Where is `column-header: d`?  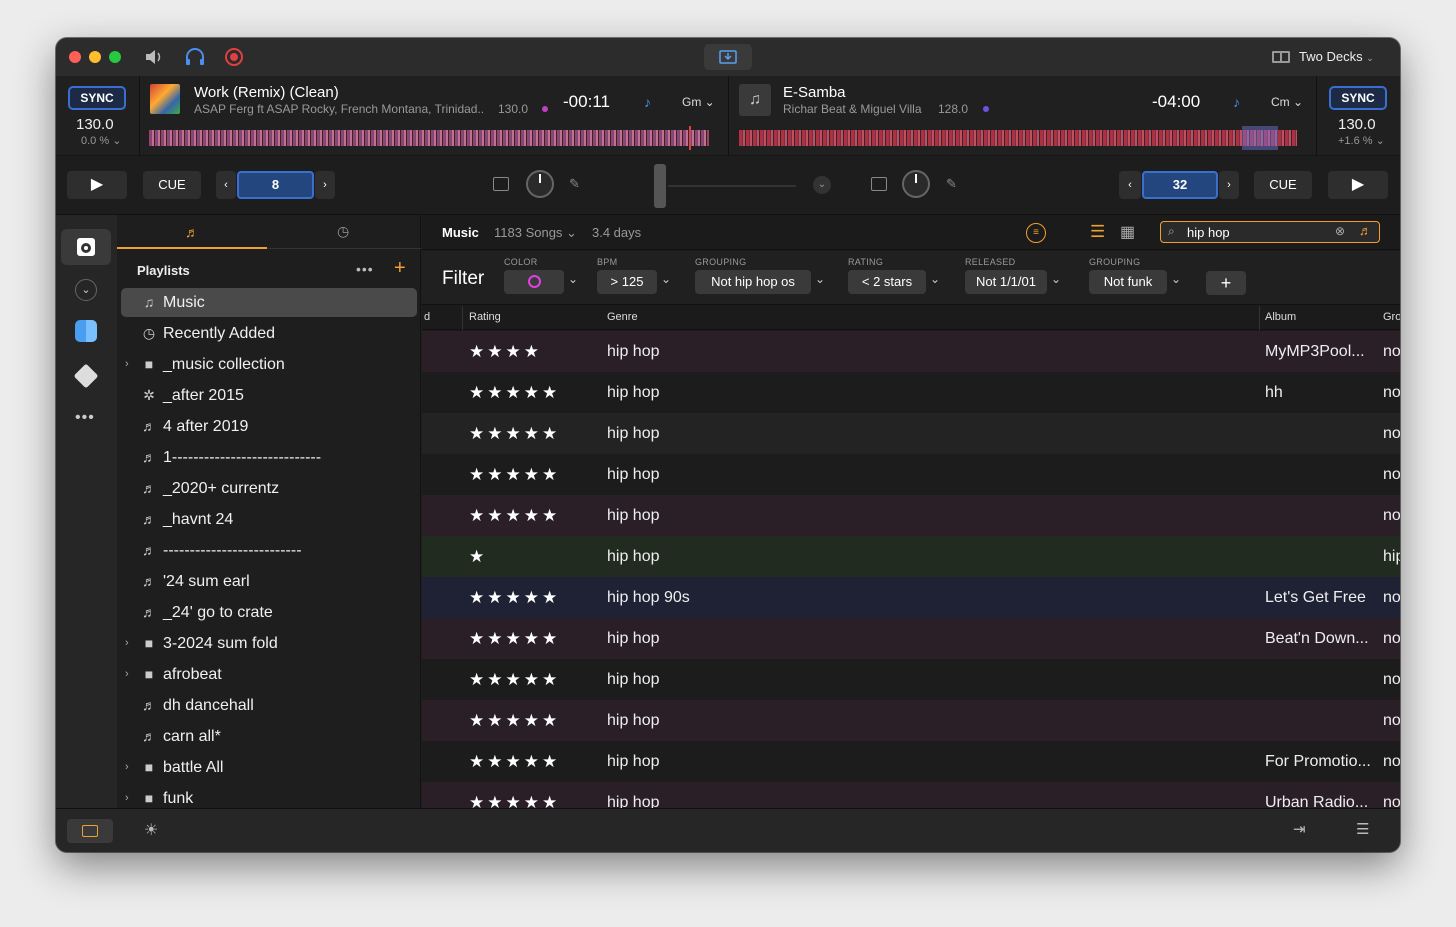
column-header: d is located at coordinates (427, 317).